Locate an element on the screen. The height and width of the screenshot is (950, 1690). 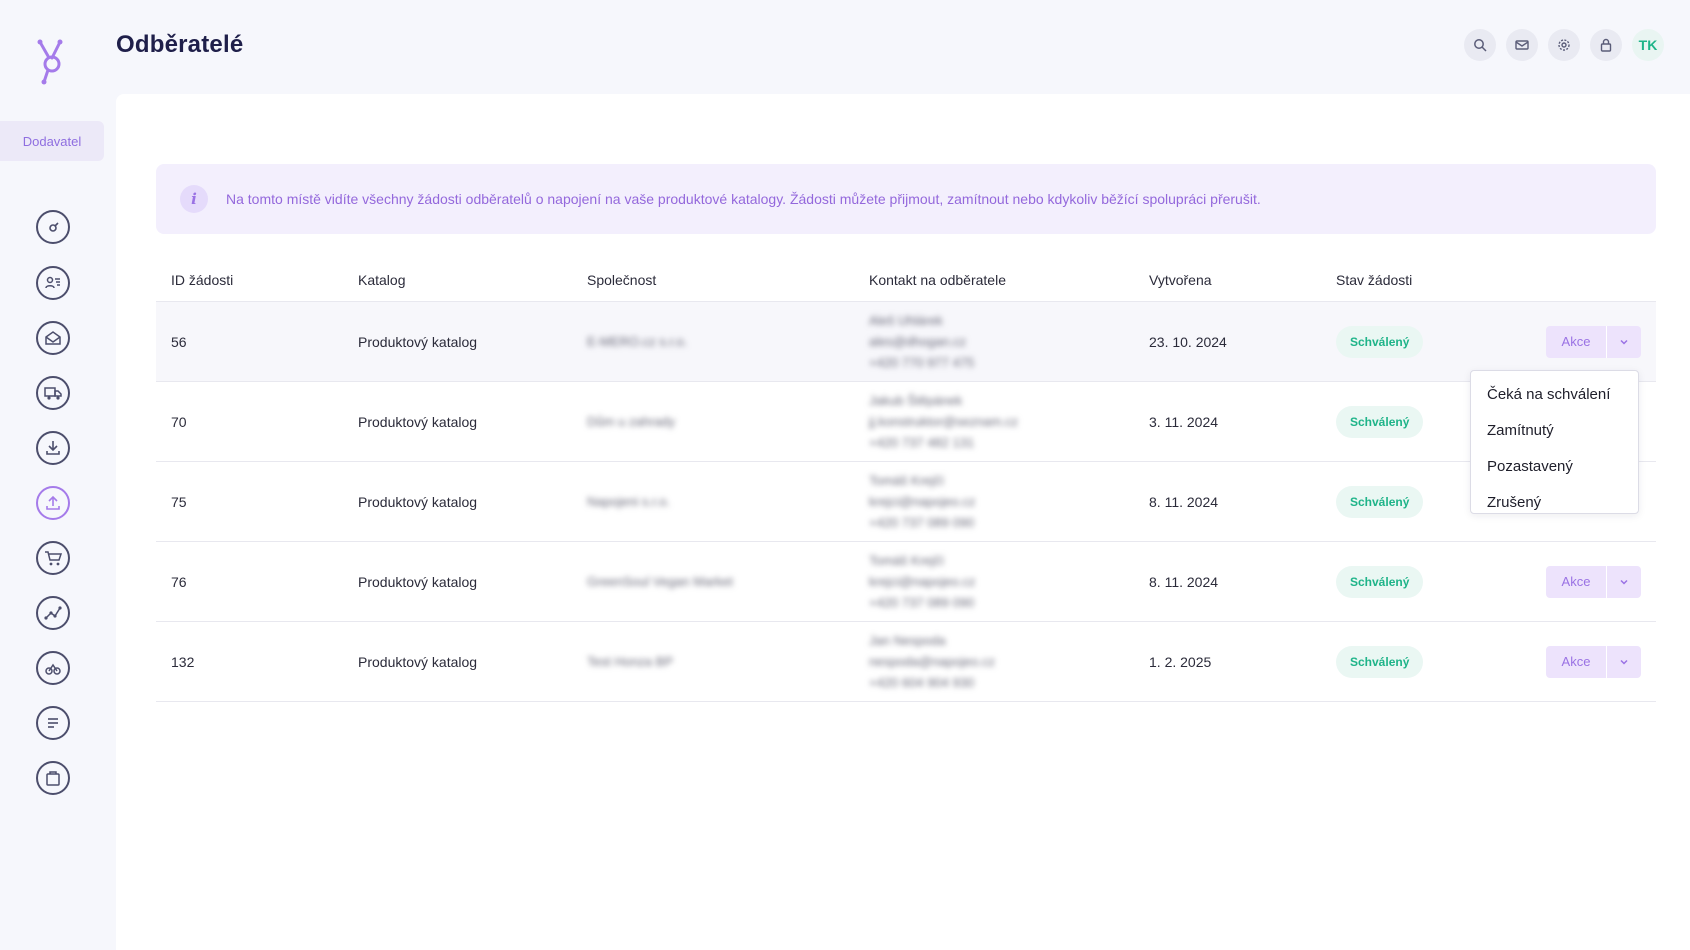
contact-name: Aleš Uhlárek is located at coordinates (906, 320).